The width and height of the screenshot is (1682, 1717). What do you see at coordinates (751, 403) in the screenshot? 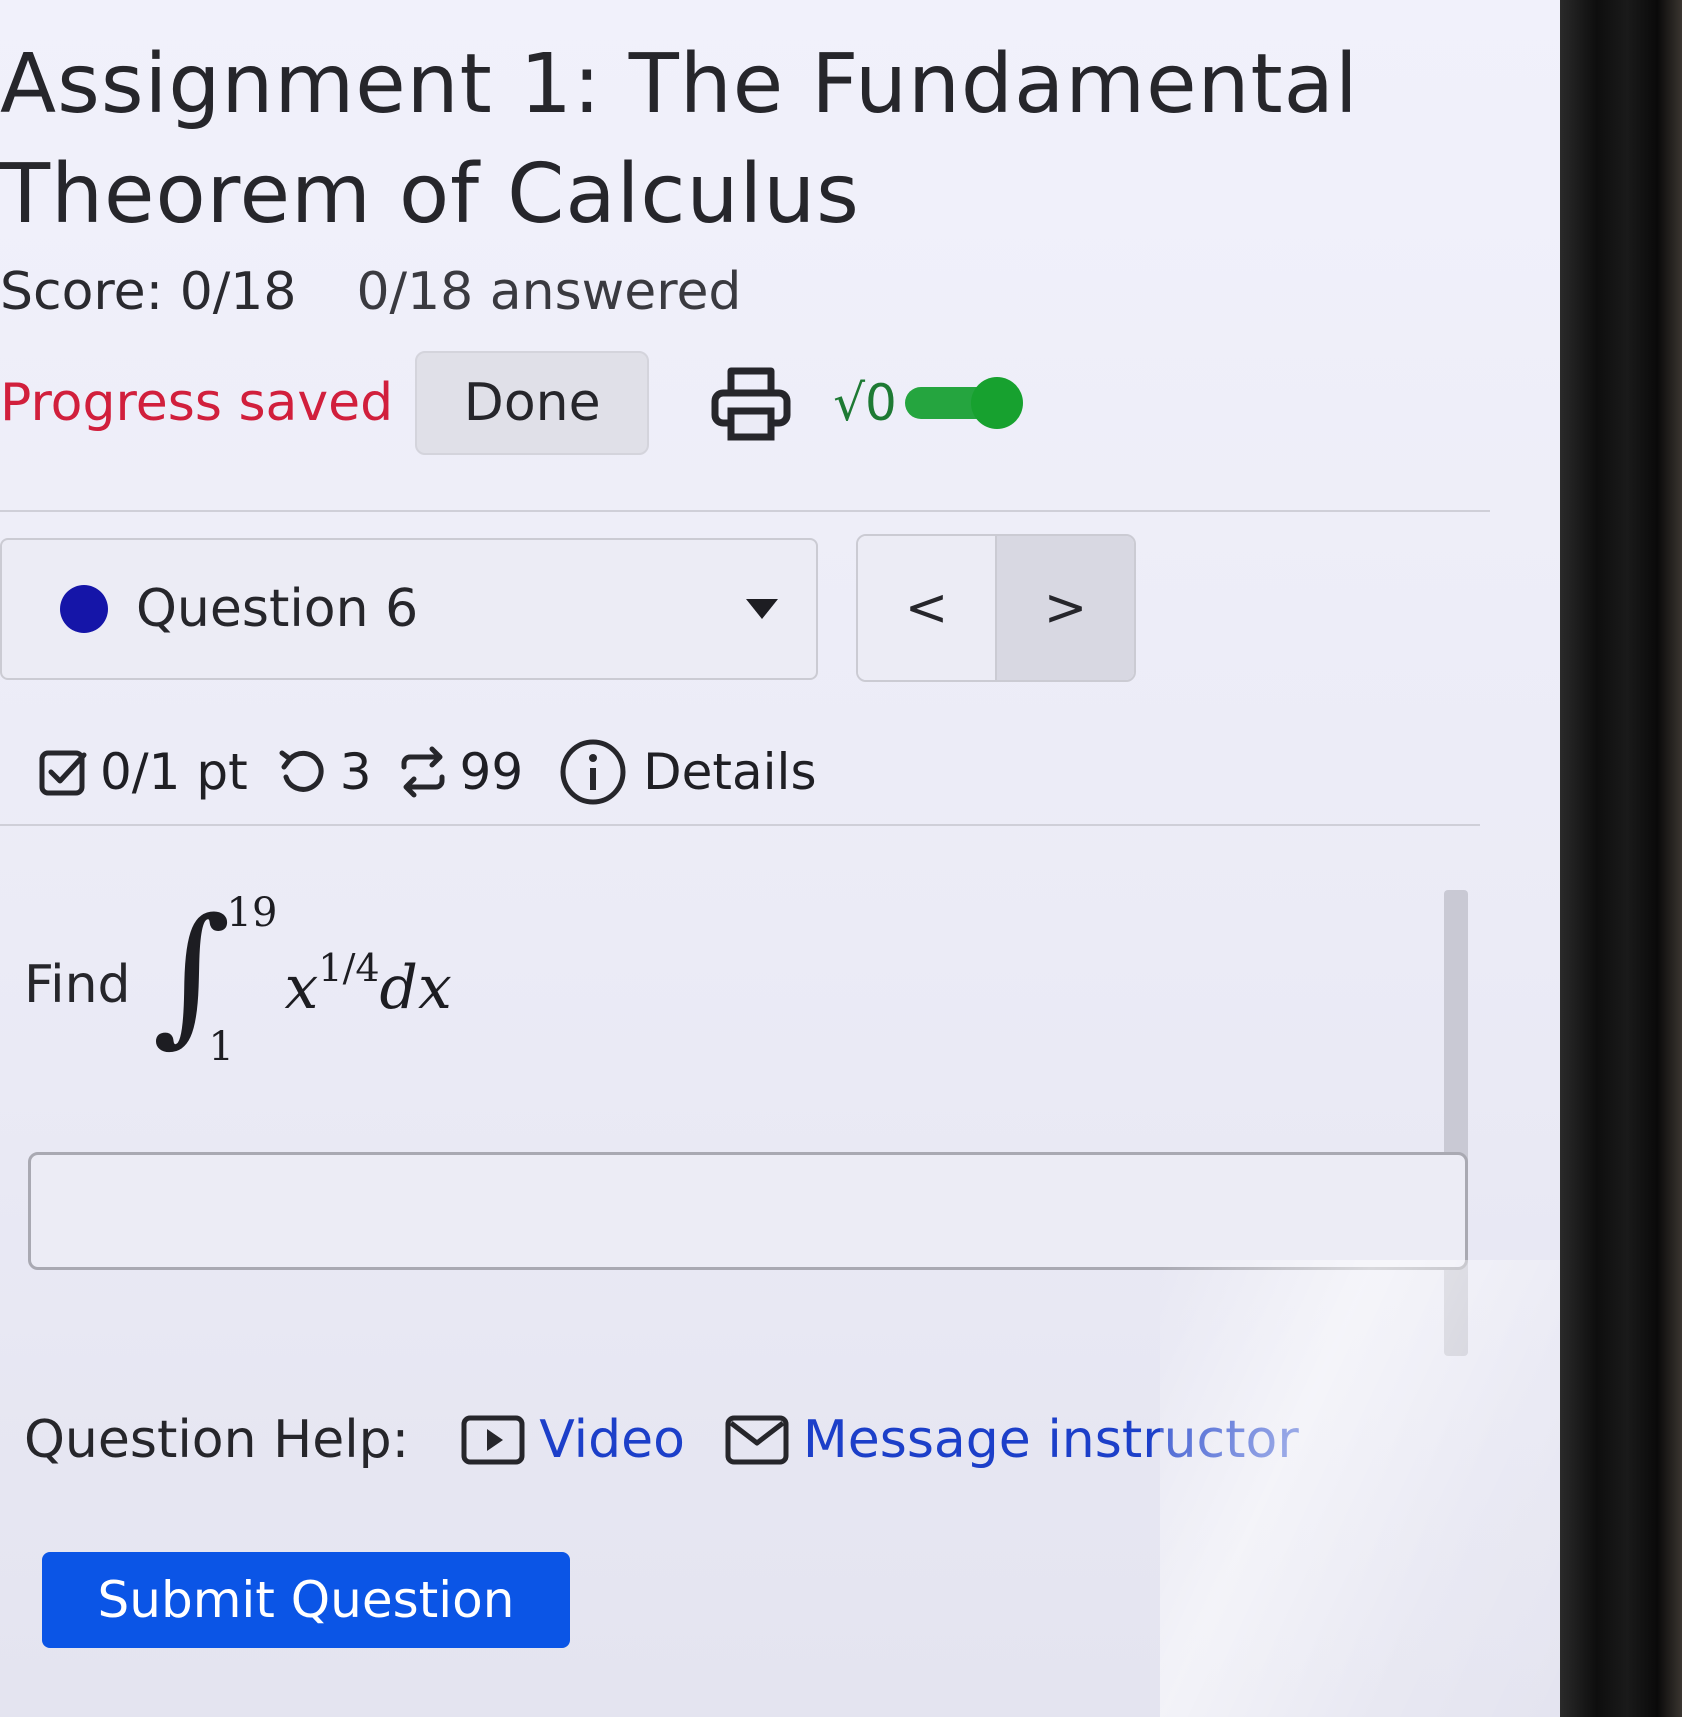
I see `printer-icon` at bounding box center [751, 403].